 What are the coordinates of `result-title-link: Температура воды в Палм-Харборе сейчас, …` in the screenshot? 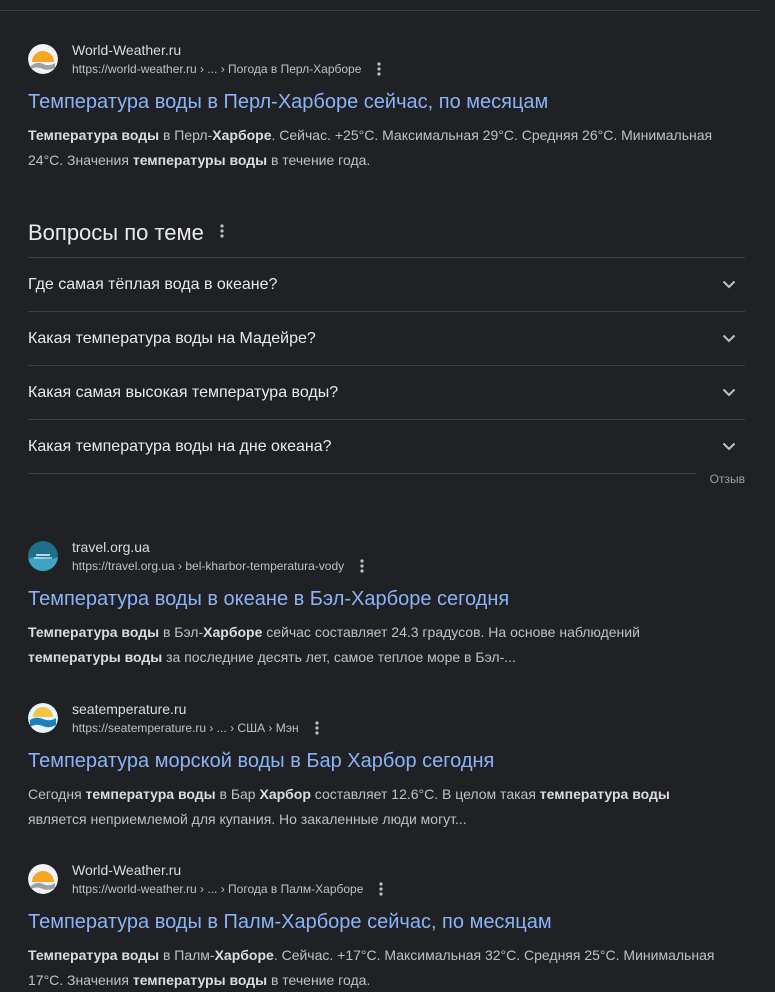 It's located at (388, 922).